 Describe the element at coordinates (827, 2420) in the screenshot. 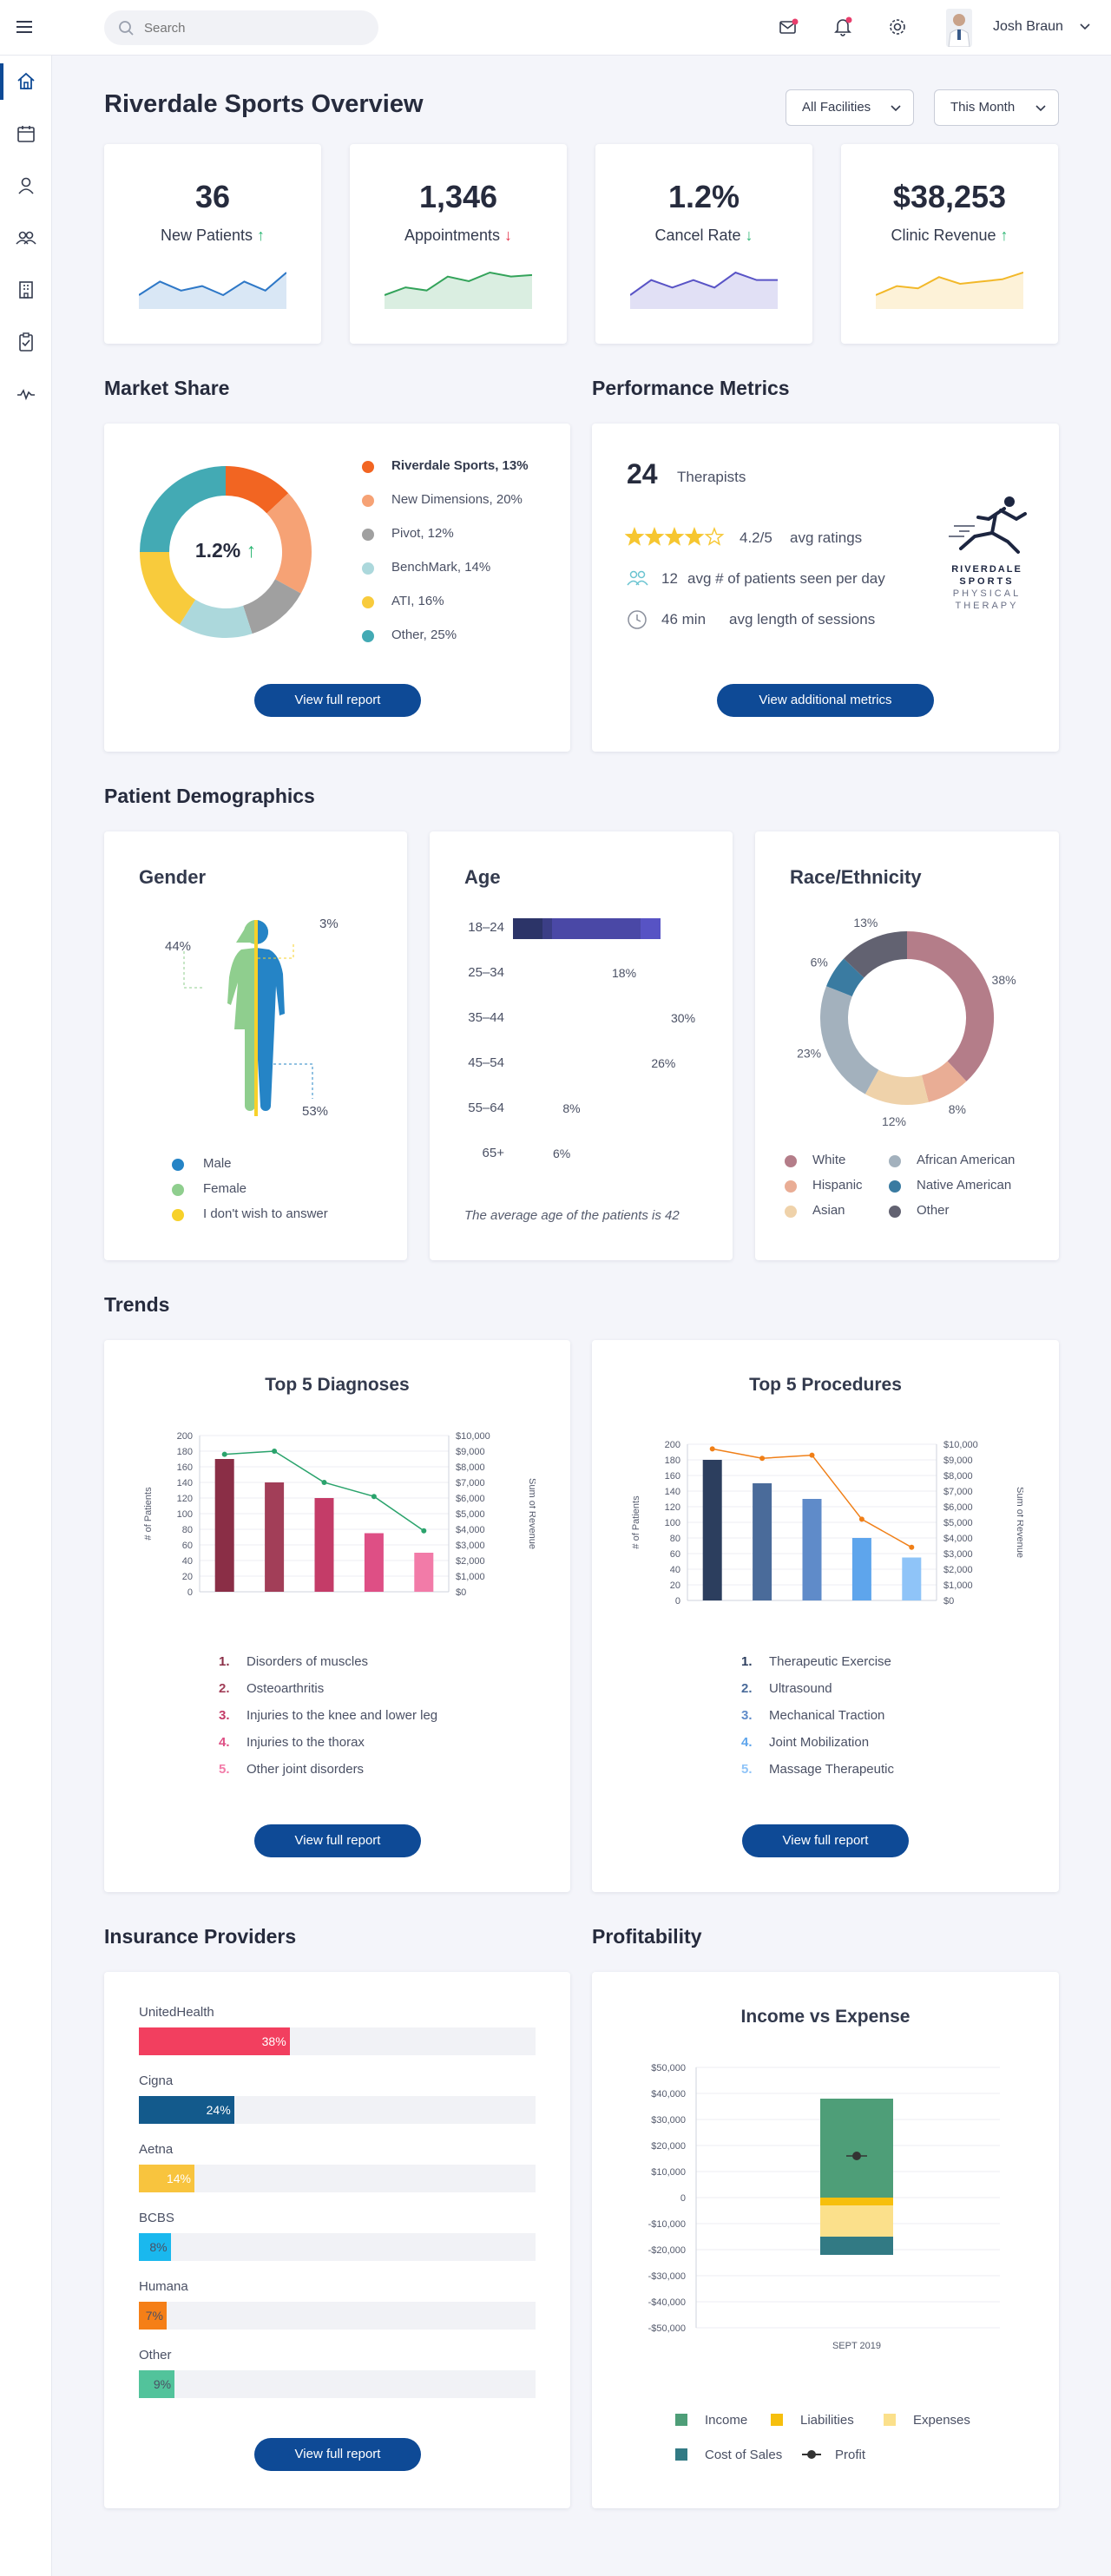

I see `legend-label: Liabilities` at that location.